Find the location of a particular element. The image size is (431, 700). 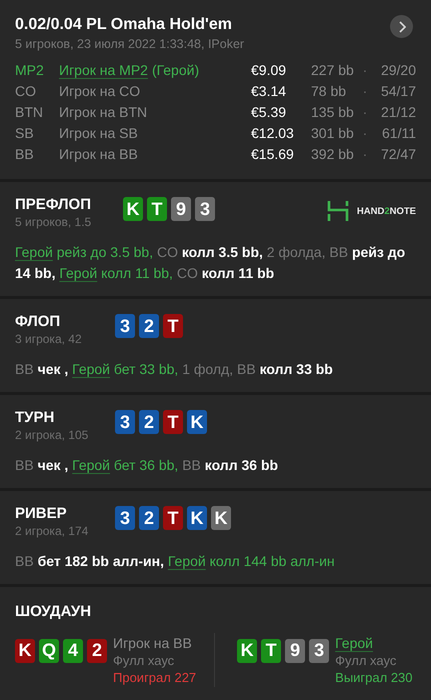

action-line: BB бет 182 bb алл-ин, Герой колл 144 bb алл-ин is located at coordinates (175, 561).